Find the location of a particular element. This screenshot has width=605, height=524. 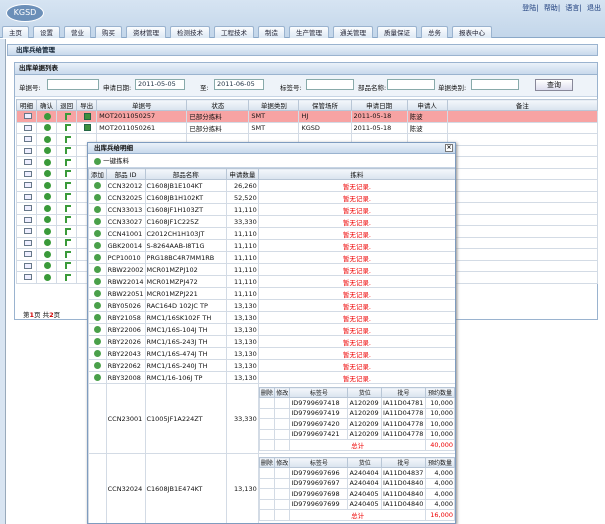

language-link: 语言 is located at coordinates (572, 8).